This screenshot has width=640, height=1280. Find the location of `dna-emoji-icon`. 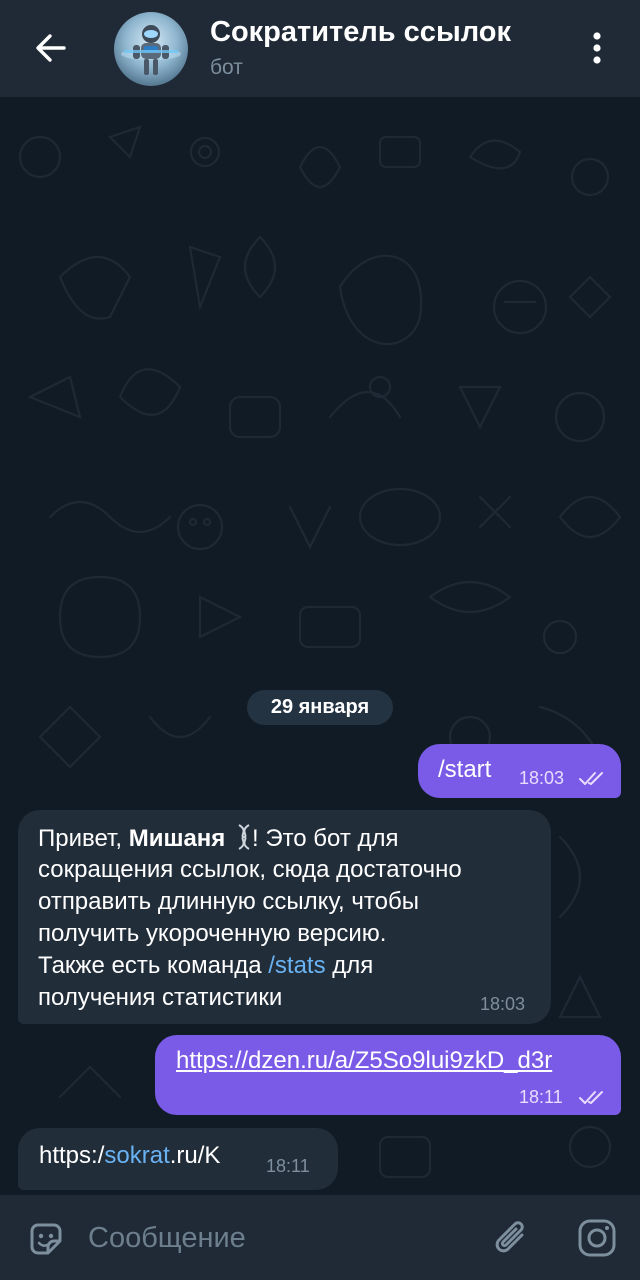

dna-emoji-icon is located at coordinates (244, 837).